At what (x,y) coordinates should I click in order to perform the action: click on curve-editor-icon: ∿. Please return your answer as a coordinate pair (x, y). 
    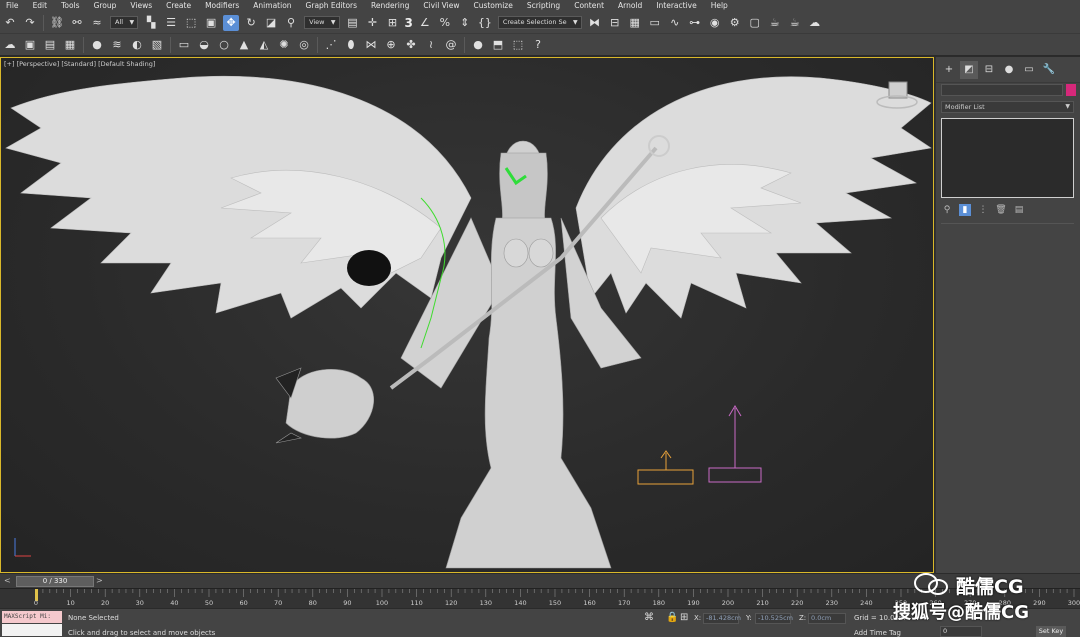
    Looking at the image, I should click on (675, 23).